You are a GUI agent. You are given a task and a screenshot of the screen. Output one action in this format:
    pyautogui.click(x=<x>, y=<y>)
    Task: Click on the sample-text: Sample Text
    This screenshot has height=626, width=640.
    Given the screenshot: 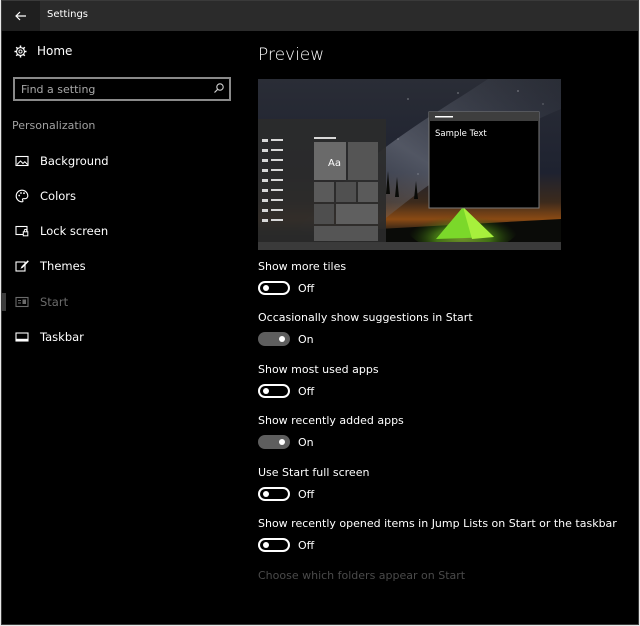 What is the action you would take?
    pyautogui.click(x=461, y=134)
    